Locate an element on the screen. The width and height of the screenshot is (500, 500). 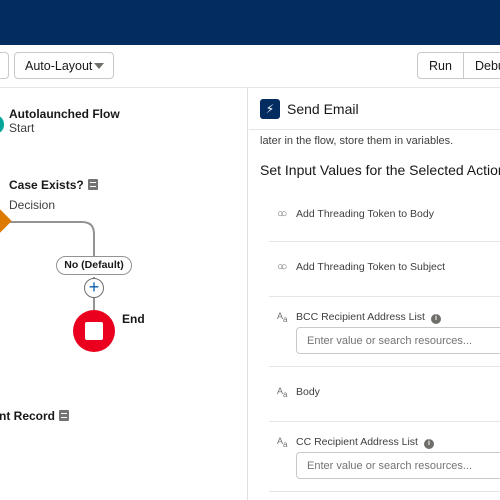
end-node-icon is located at coordinates (94, 331).